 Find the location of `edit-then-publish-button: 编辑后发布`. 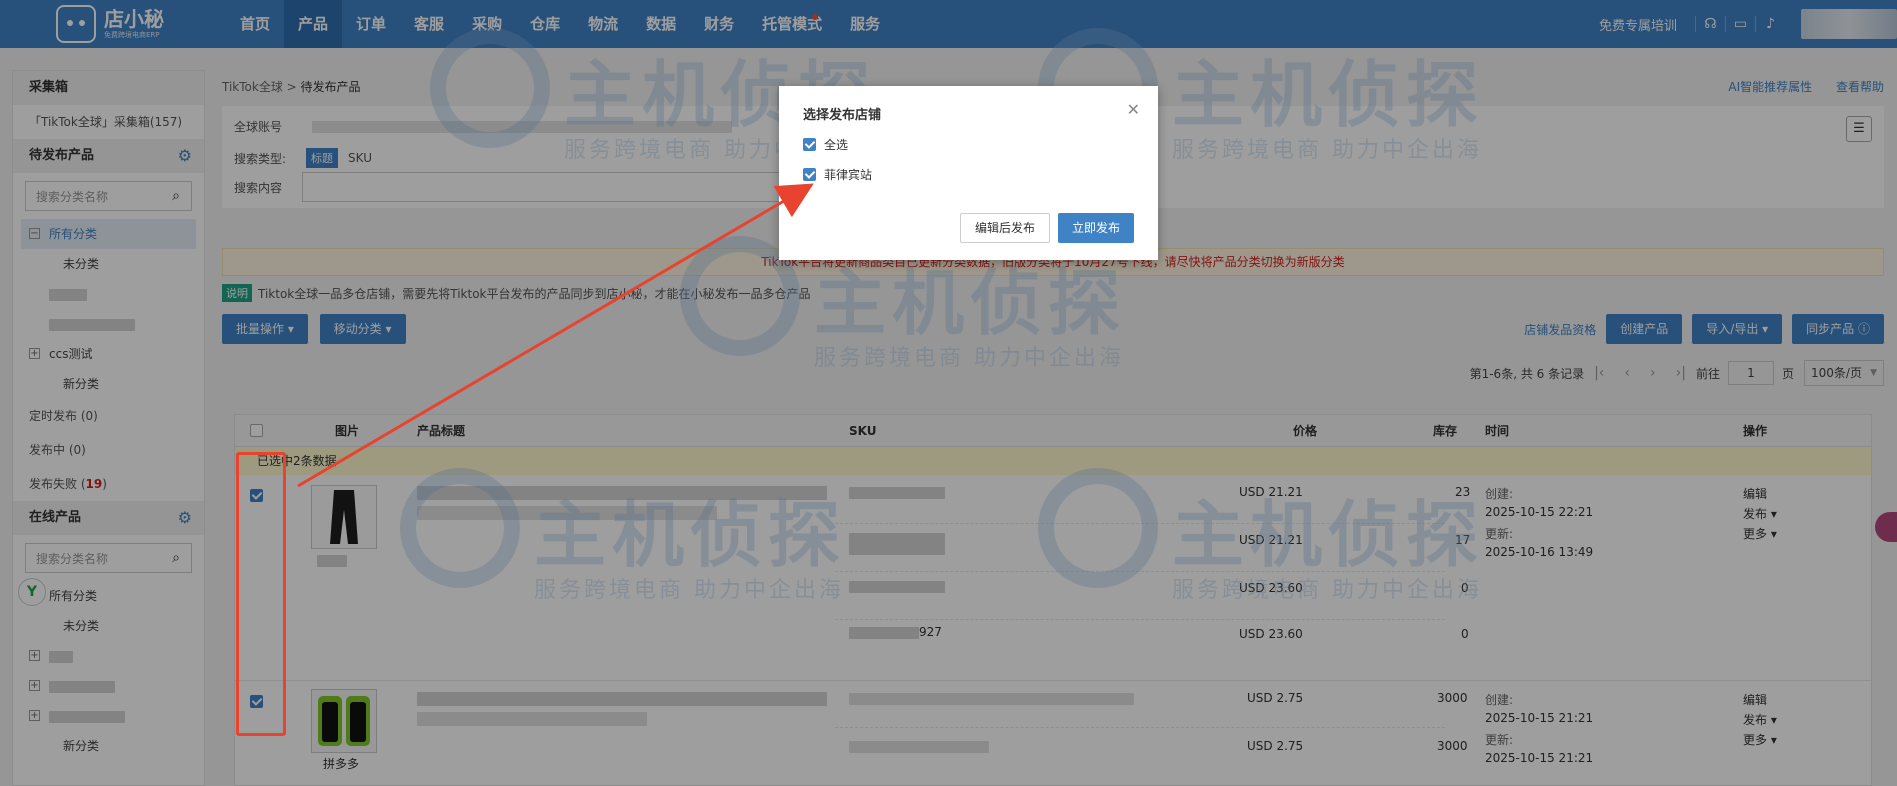

edit-then-publish-button: 编辑后发布 is located at coordinates (1004, 228).